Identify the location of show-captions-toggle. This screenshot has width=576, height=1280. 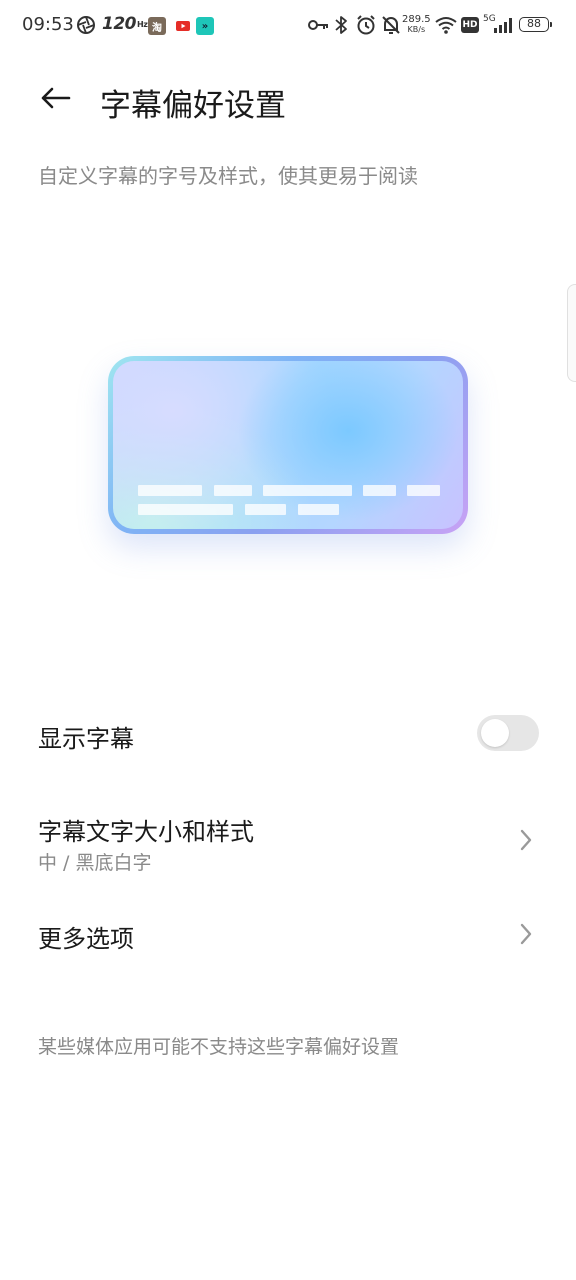
(508, 733).